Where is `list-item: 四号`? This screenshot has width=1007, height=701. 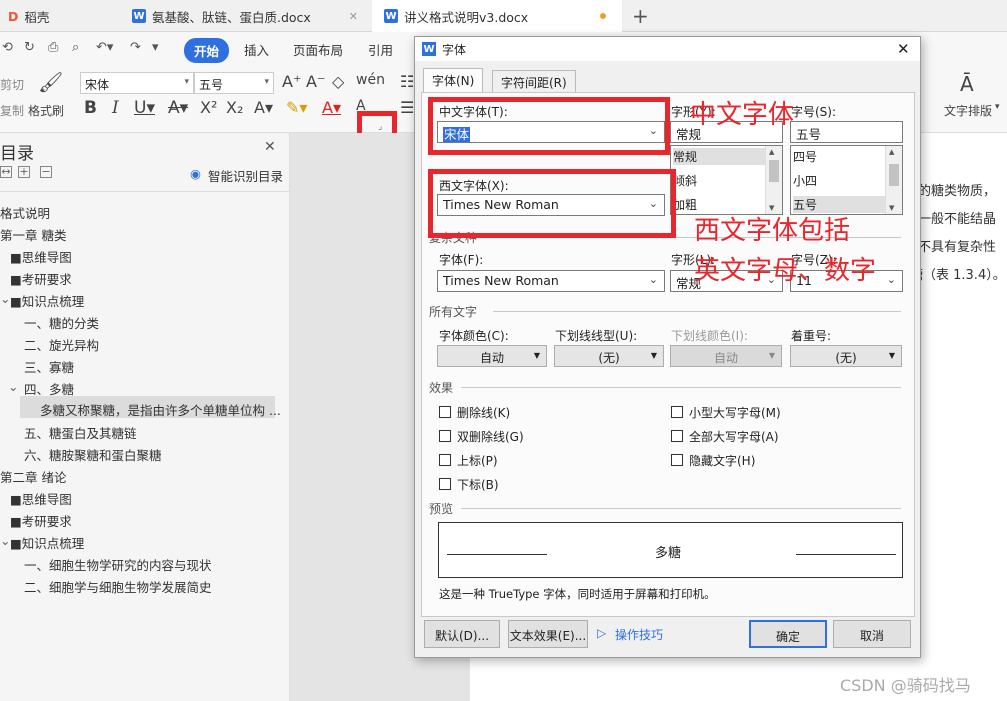 list-item: 四号 is located at coordinates (805, 156).